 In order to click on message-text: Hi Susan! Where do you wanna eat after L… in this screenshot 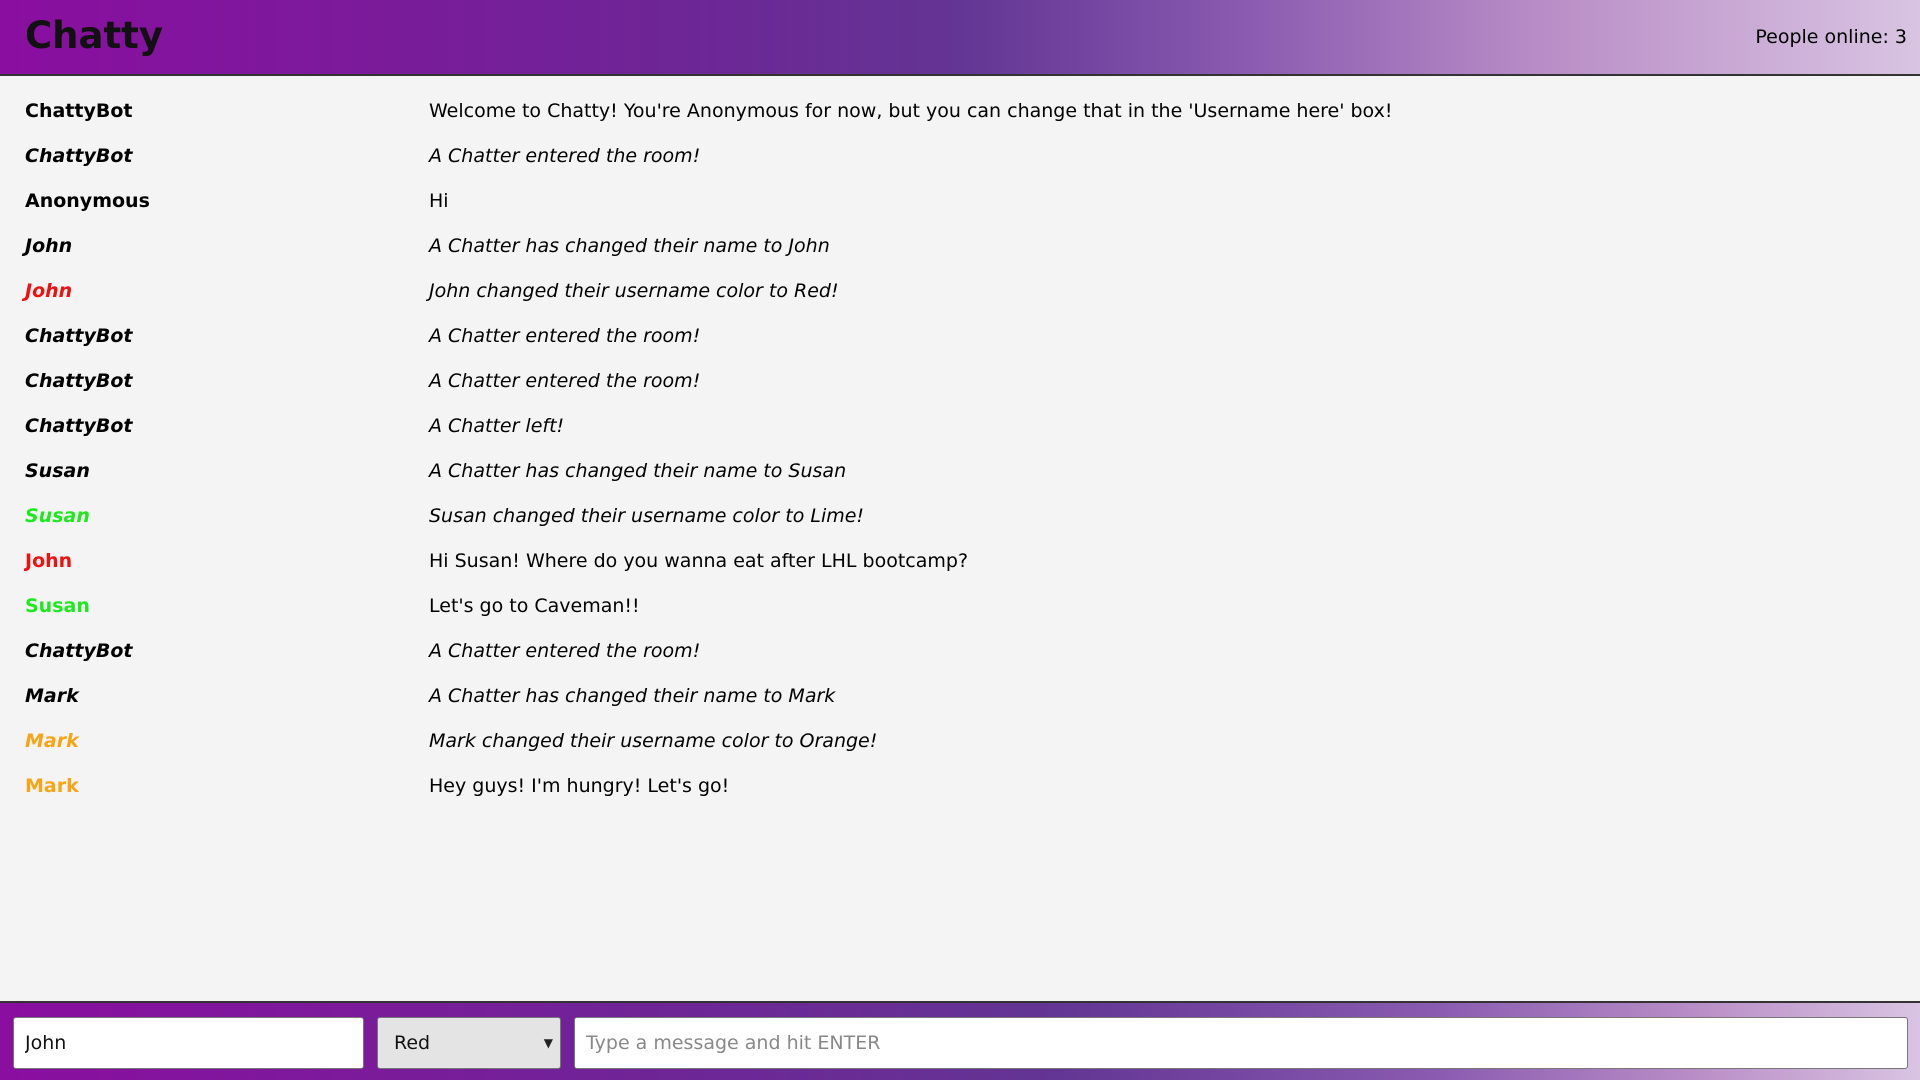, I will do `click(699, 560)`.